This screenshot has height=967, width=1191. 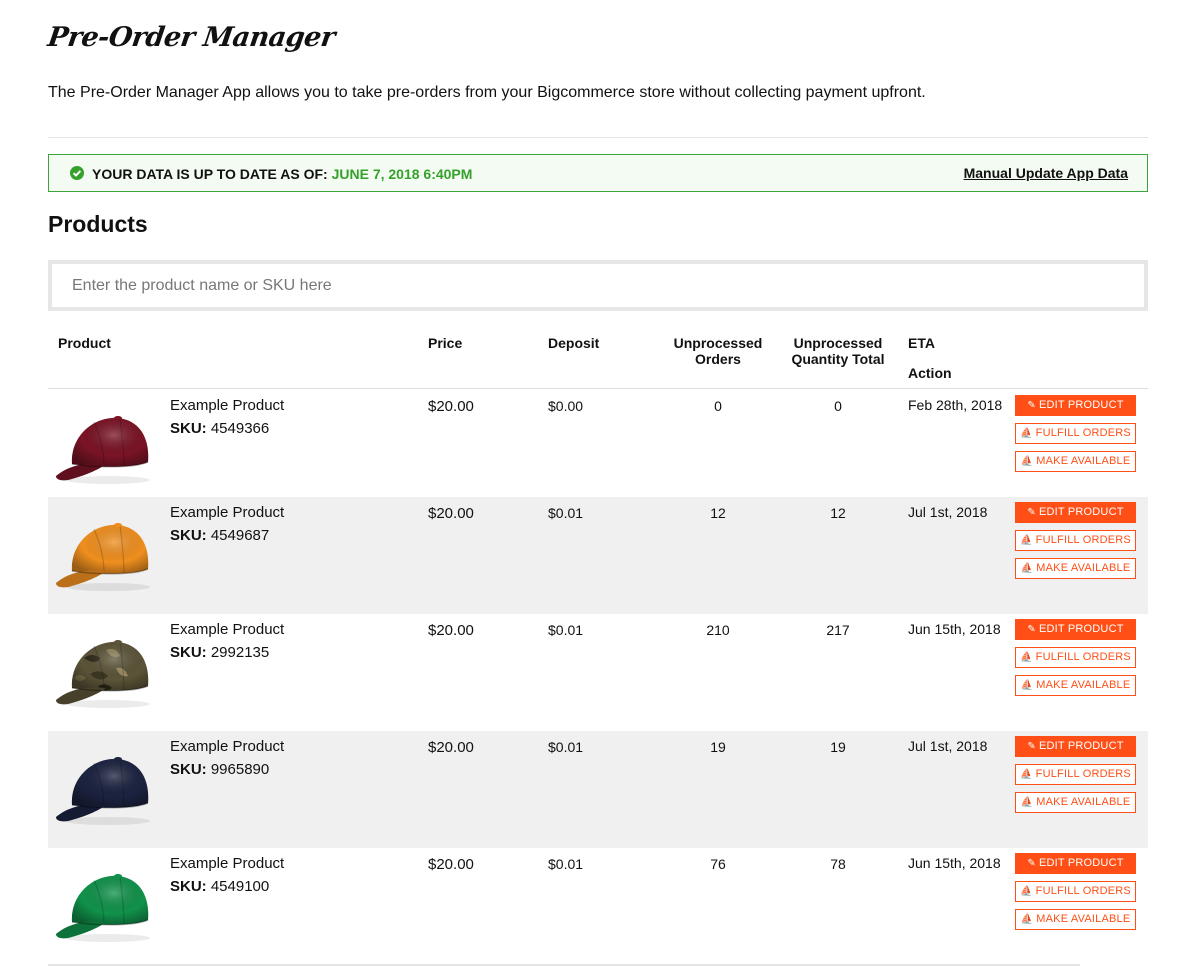 I want to click on product-sku: SKU: 2992135, so click(x=219, y=652).